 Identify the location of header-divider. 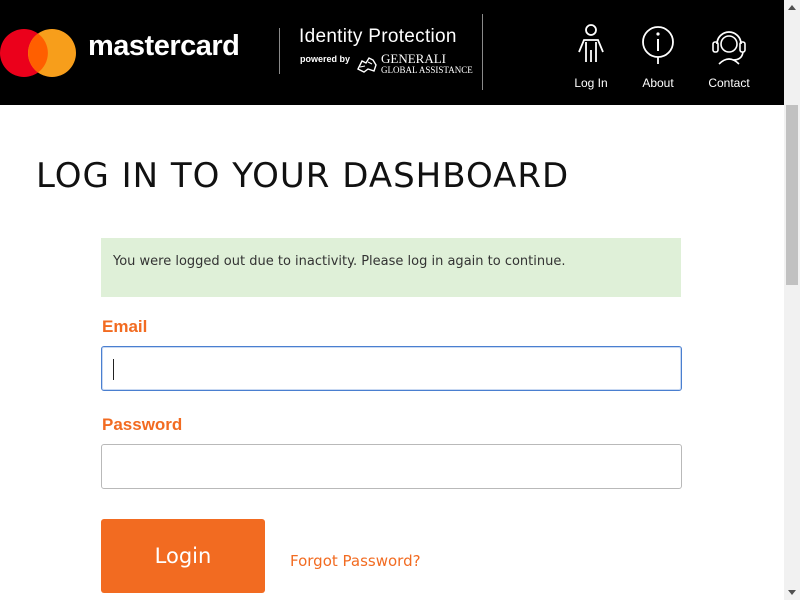
(279, 51).